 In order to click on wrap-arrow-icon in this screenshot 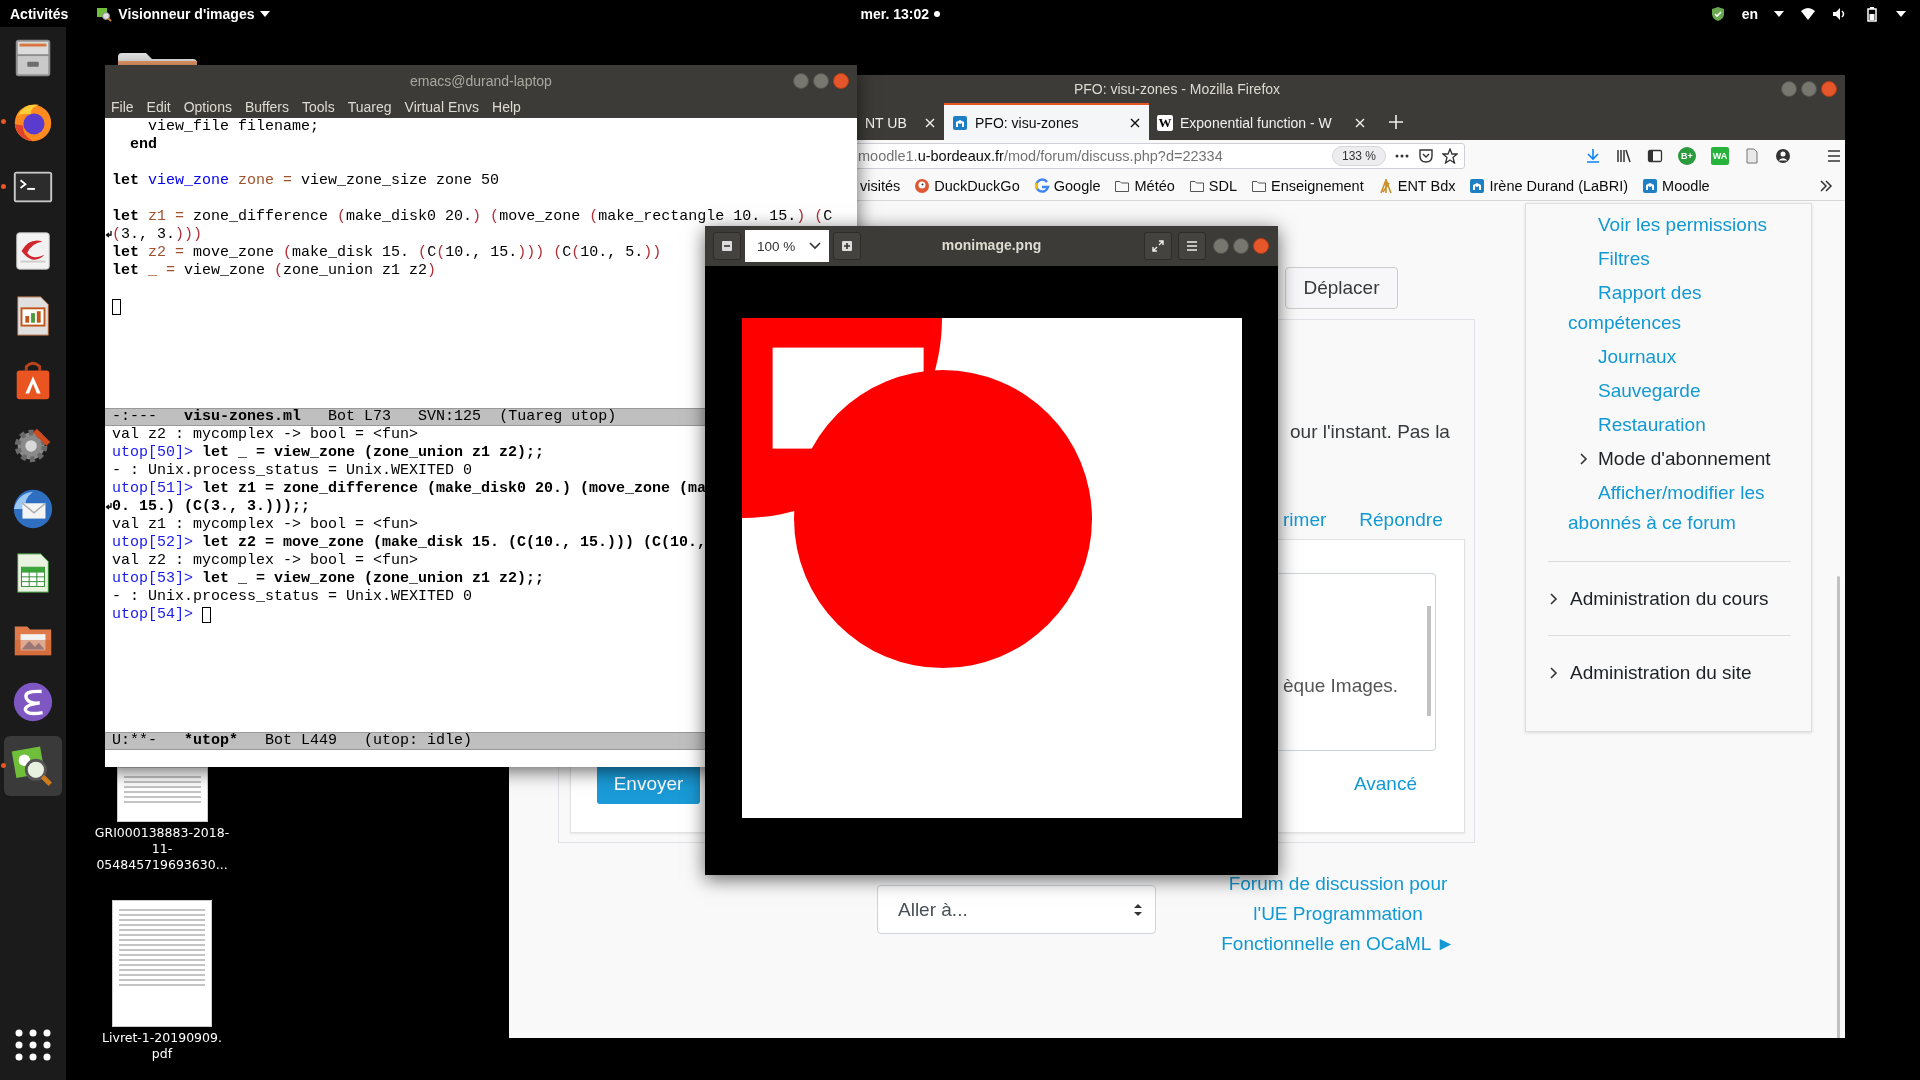, I will do `click(108, 507)`.